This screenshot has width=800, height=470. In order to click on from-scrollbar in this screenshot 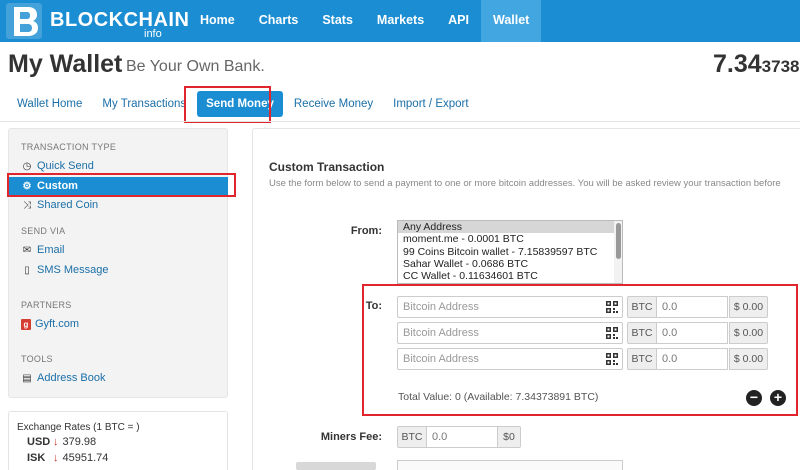, I will do `click(618, 252)`.